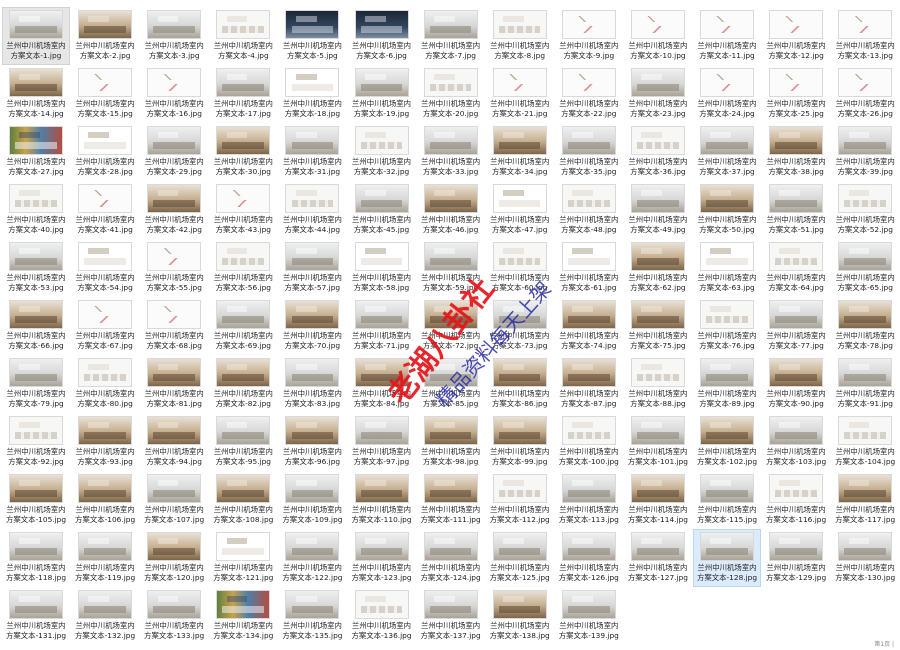  What do you see at coordinates (382, 152) in the screenshot?
I see `file-item: 兰州中川机场室内 方案文本-32.jpg` at bounding box center [382, 152].